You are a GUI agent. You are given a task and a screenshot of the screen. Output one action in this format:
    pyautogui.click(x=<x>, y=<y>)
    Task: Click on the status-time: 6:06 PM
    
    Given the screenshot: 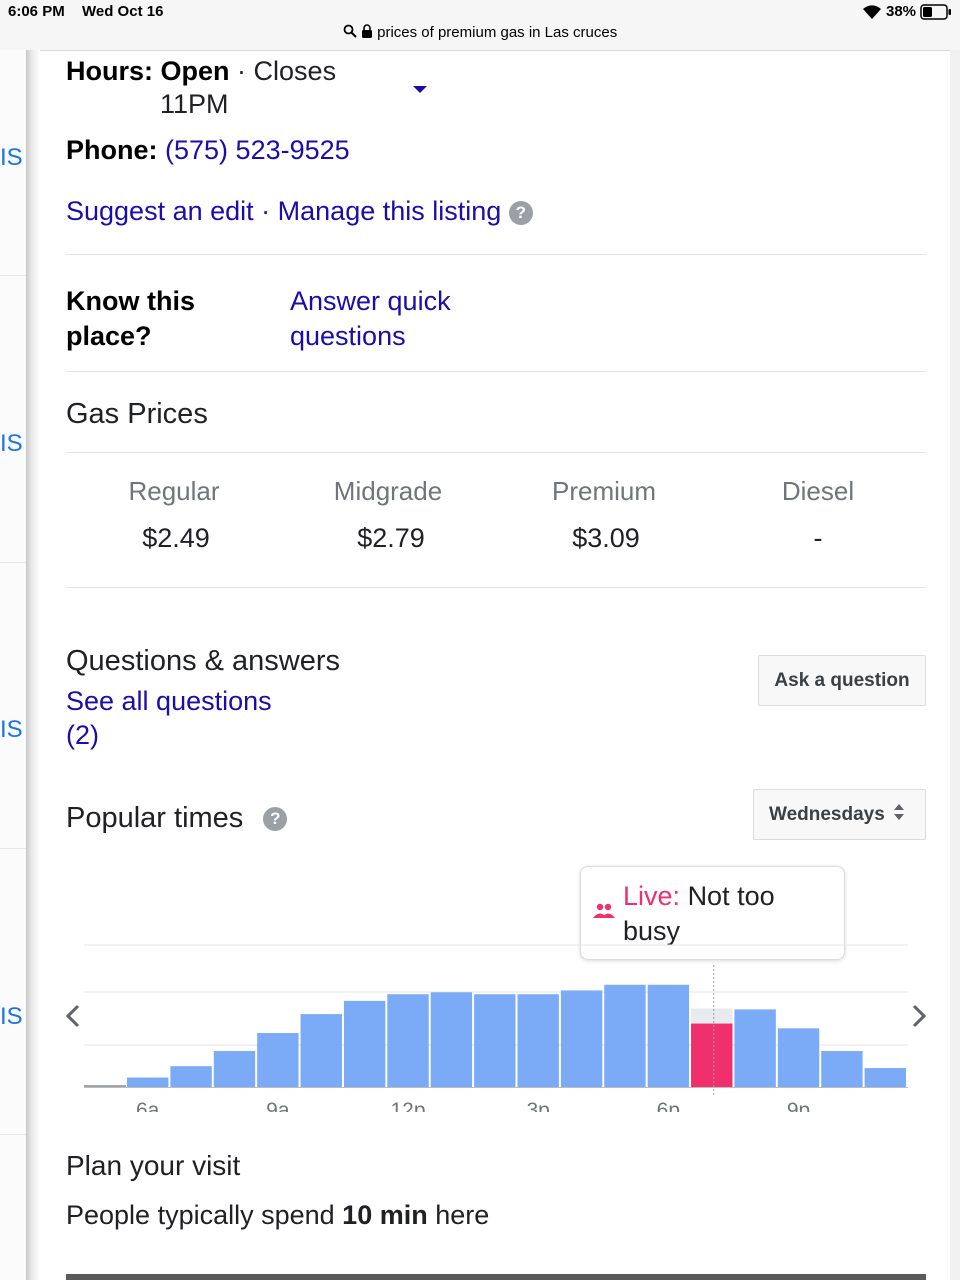 What is the action you would take?
    pyautogui.click(x=36, y=11)
    